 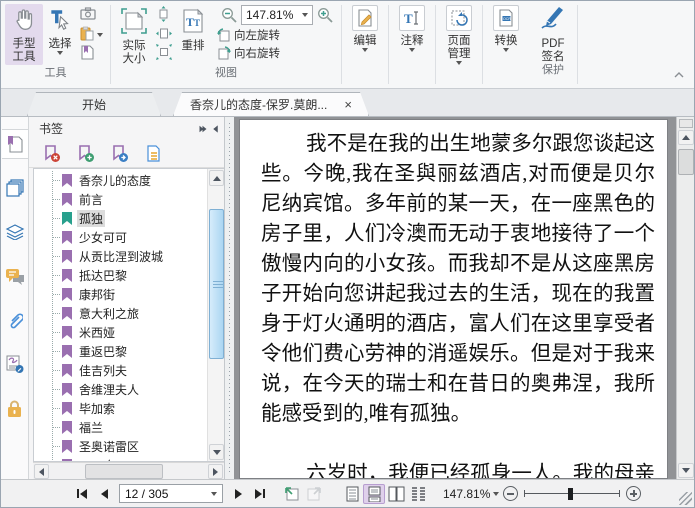 I want to click on window-resize-grip, so click(x=685, y=498).